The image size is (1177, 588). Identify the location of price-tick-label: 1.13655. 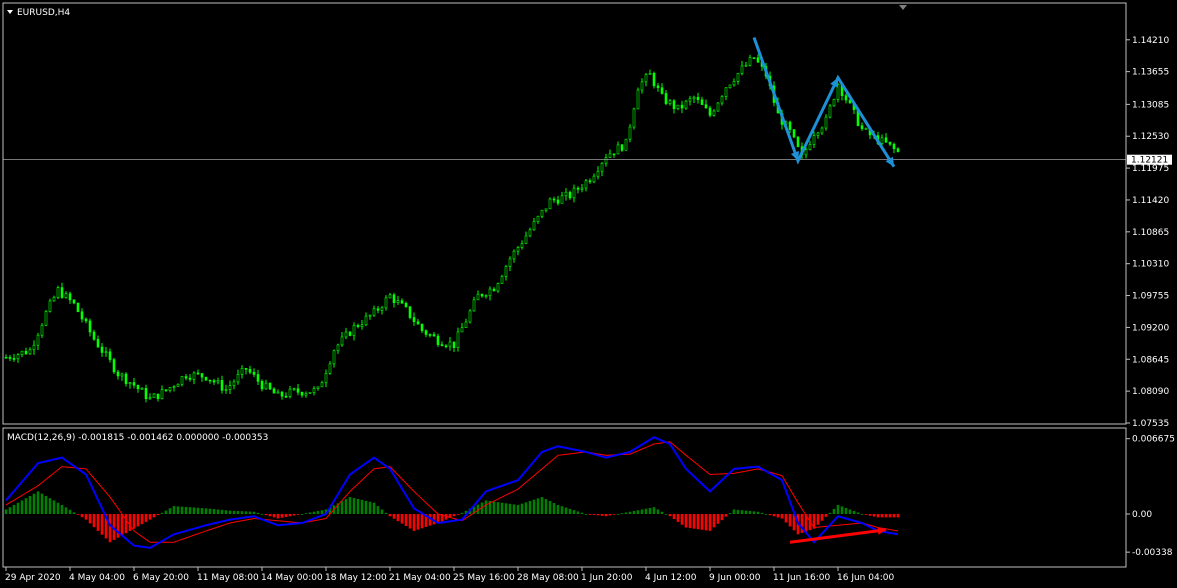
(1150, 73).